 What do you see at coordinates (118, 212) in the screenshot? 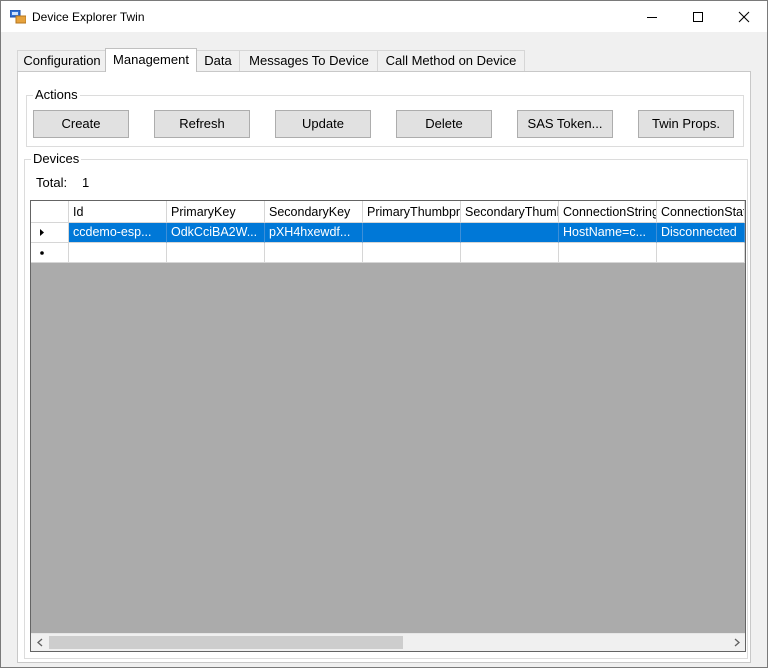
I see `column-header-id: Id` at bounding box center [118, 212].